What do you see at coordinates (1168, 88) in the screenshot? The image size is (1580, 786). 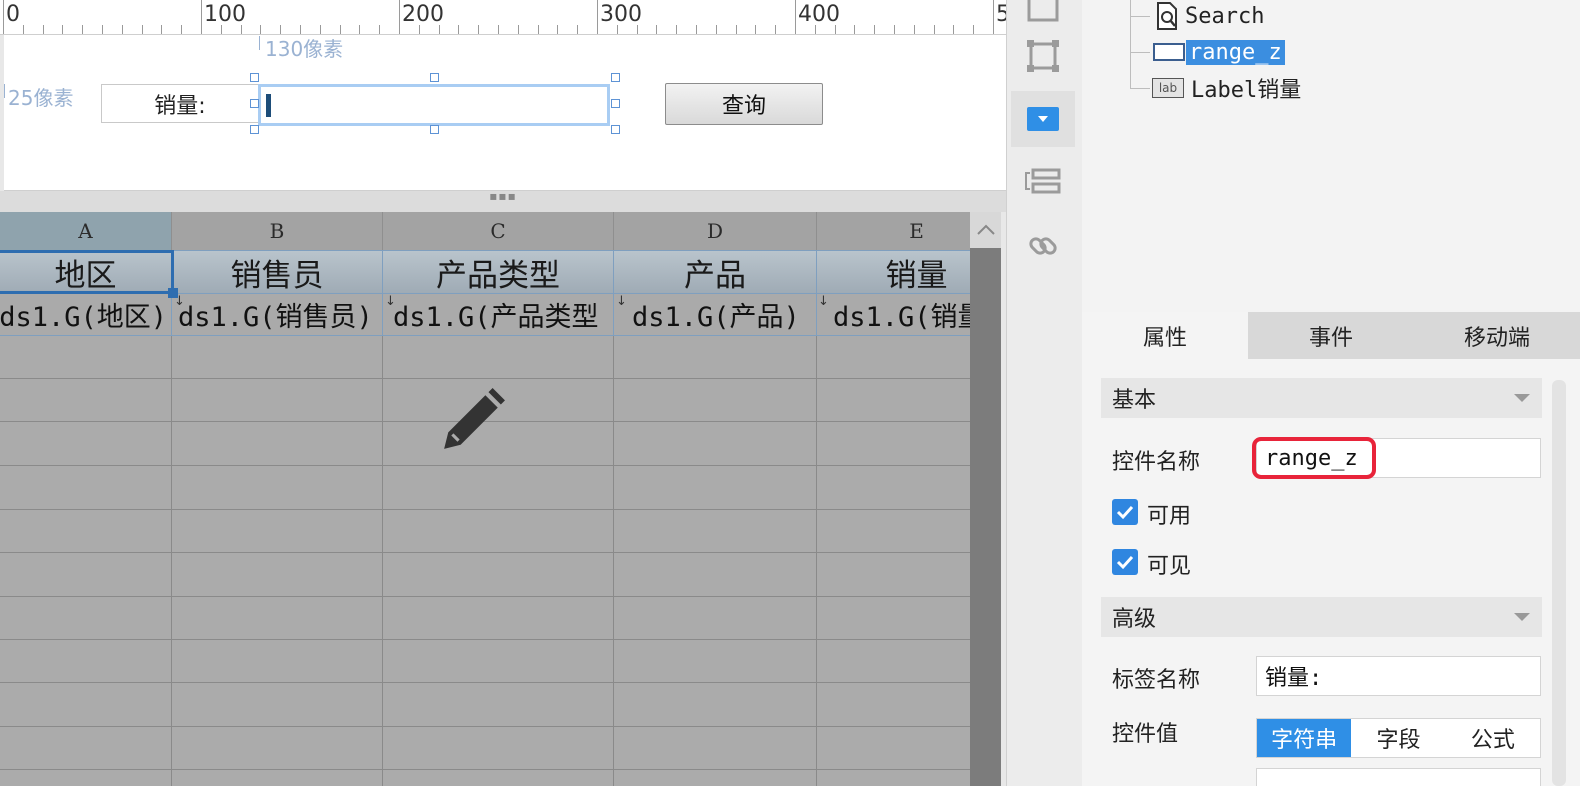 I see `label-widget-icon: lab` at bounding box center [1168, 88].